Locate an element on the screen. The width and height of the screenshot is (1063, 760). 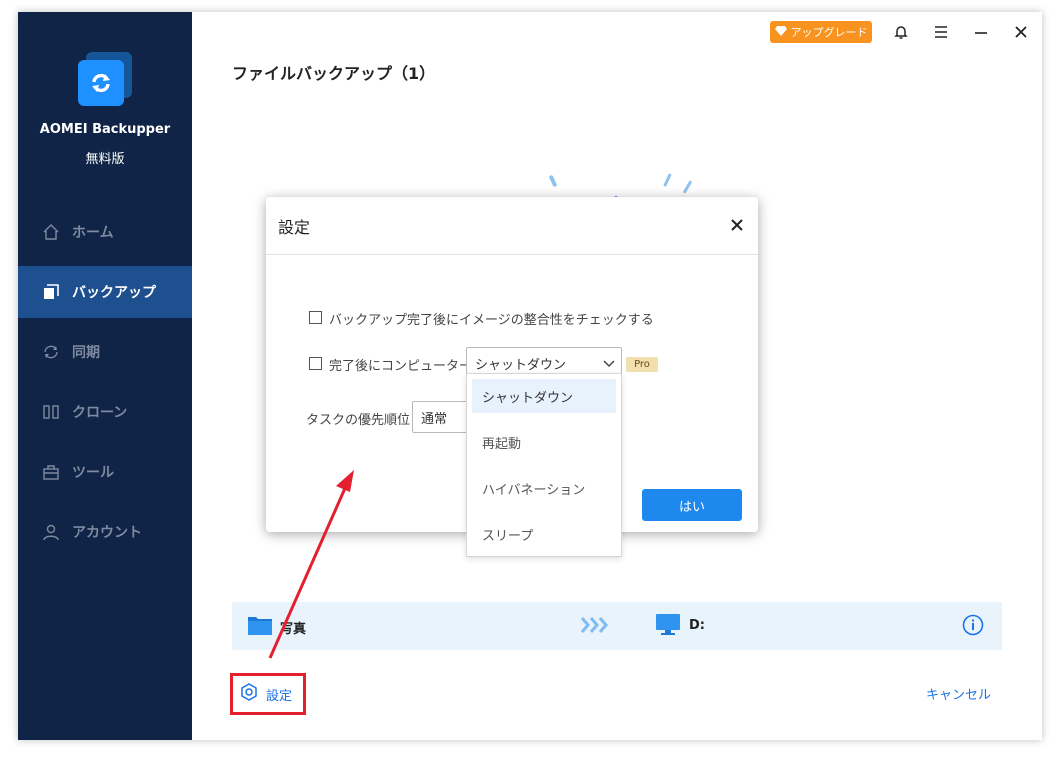
sidebar-item-home: ホーム is located at coordinates (105, 232).